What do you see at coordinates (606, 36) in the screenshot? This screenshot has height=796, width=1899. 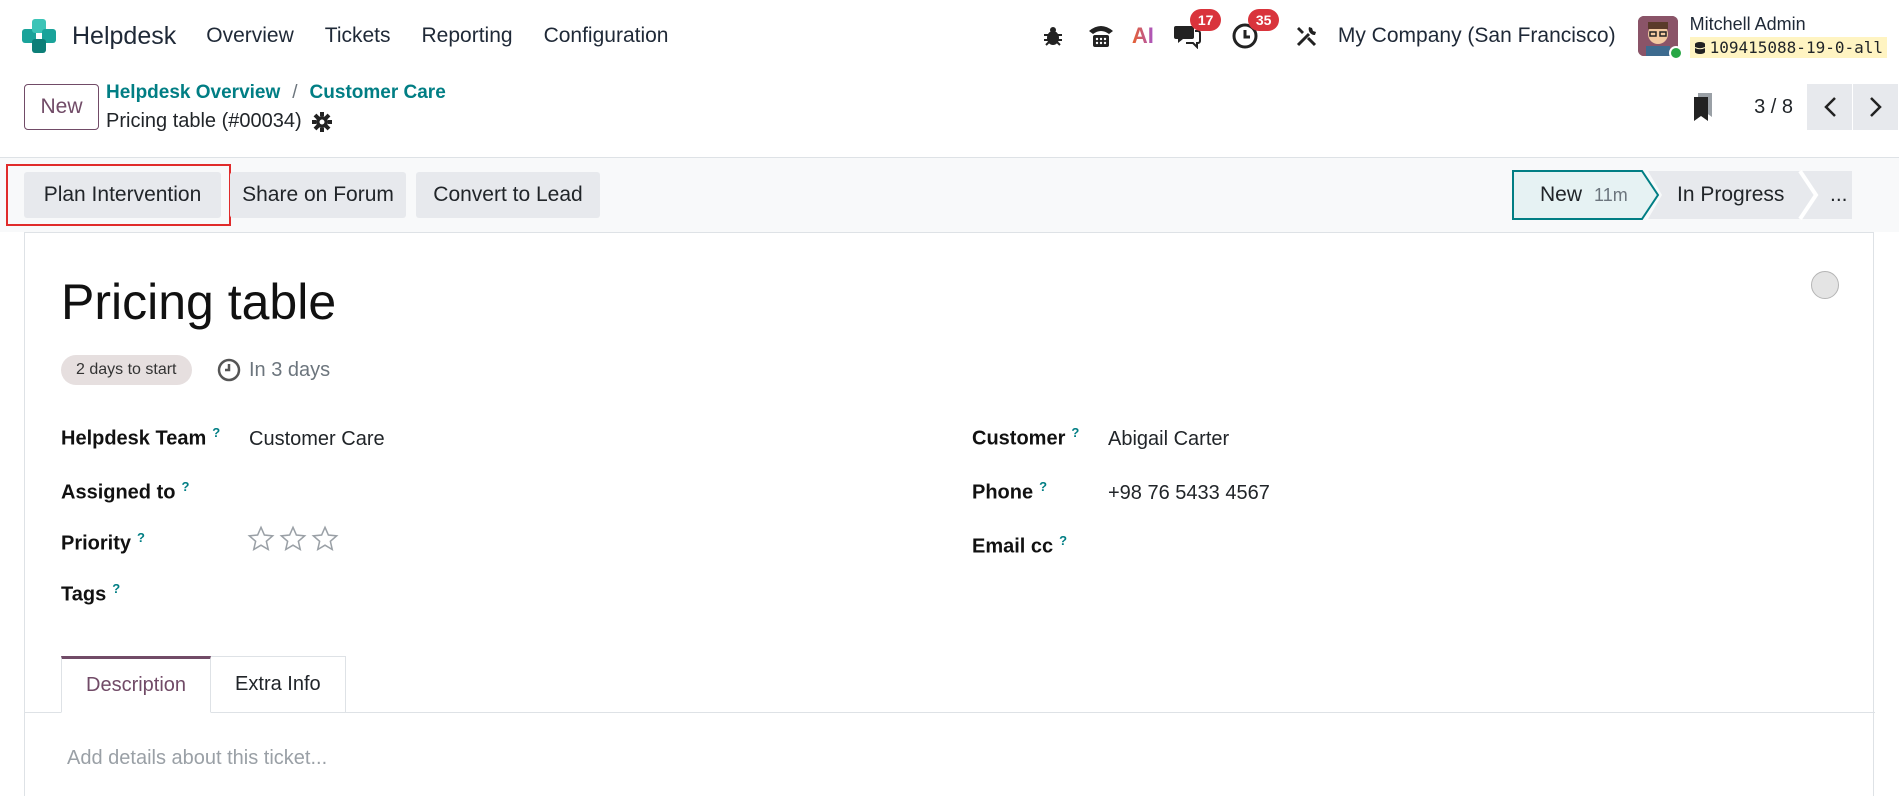 I see `menu-configuration: Configuration` at bounding box center [606, 36].